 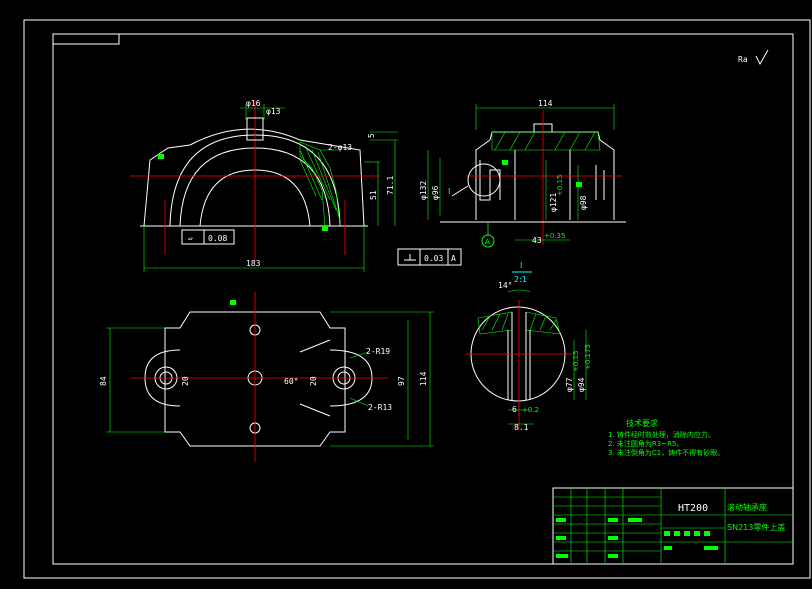 I want to click on dim-71-1: 71.1, so click(x=390, y=185).